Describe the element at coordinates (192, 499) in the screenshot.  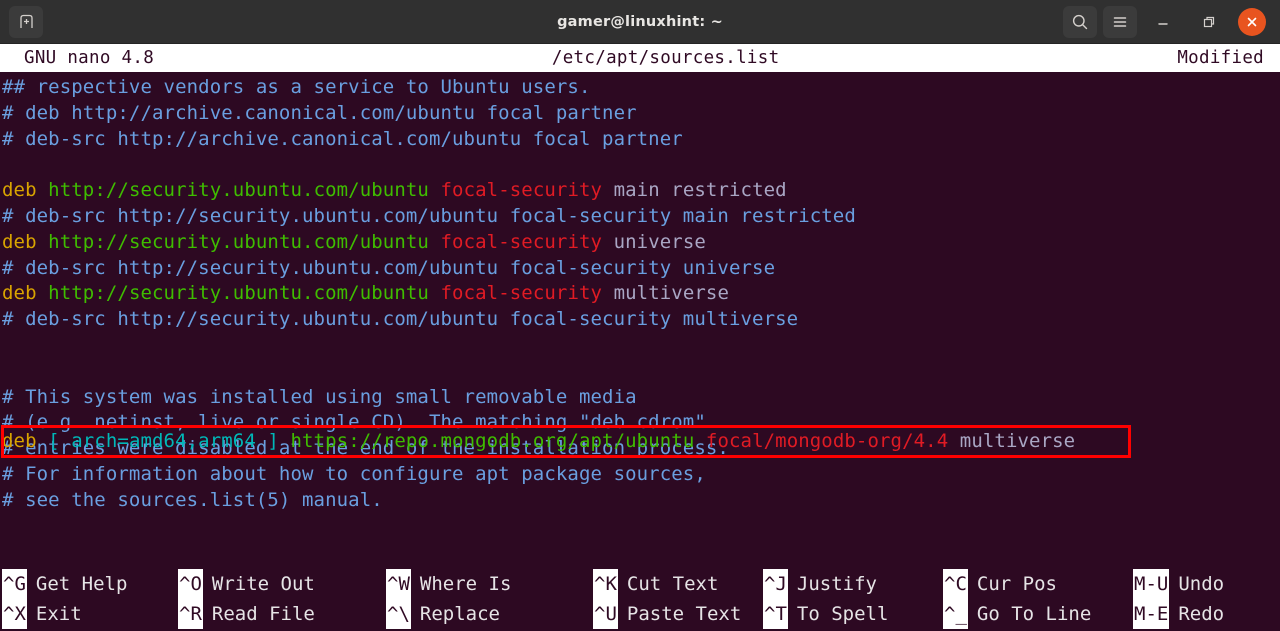
I see `editor-comment-line: # see the sources.list(5) manual.` at that location.